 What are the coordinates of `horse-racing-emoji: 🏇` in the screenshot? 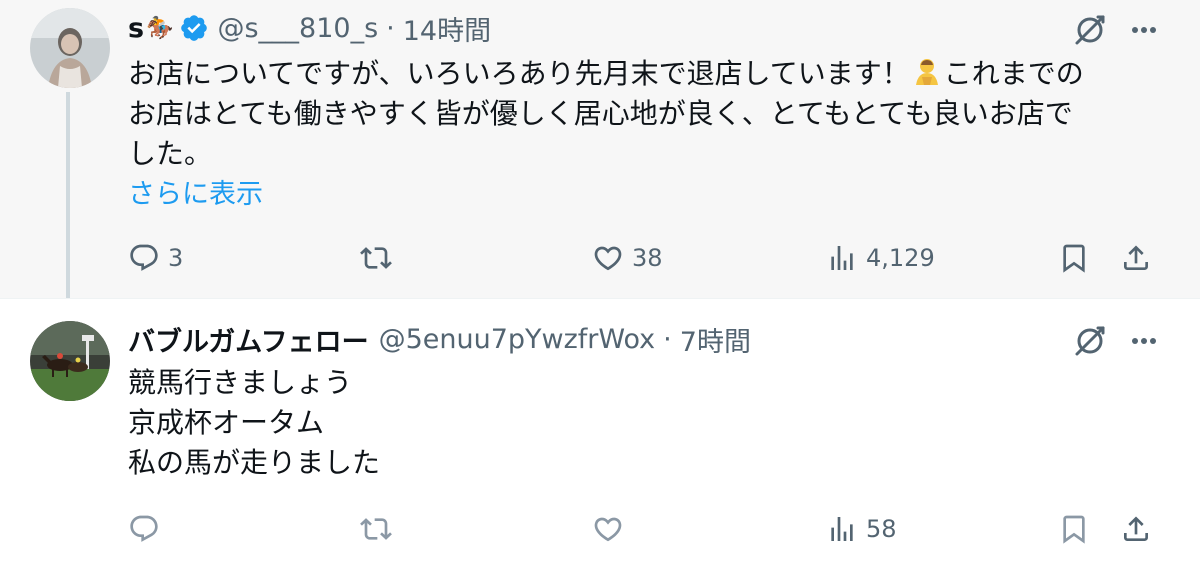 It's located at (160, 28).